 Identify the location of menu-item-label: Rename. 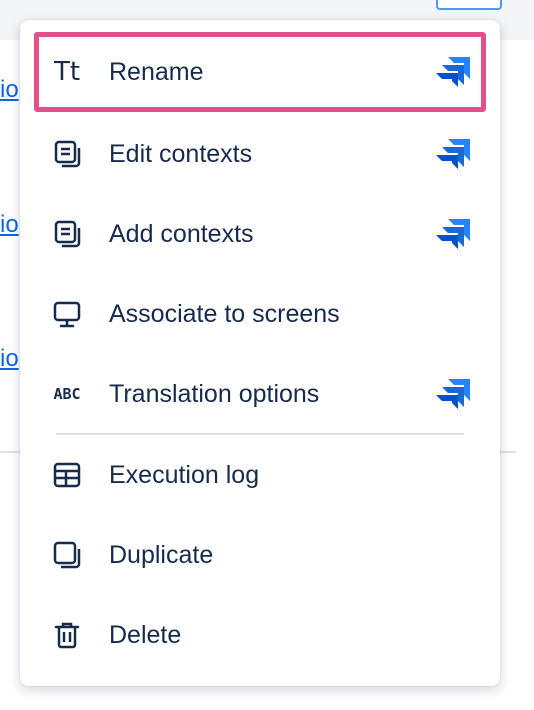
(156, 71).